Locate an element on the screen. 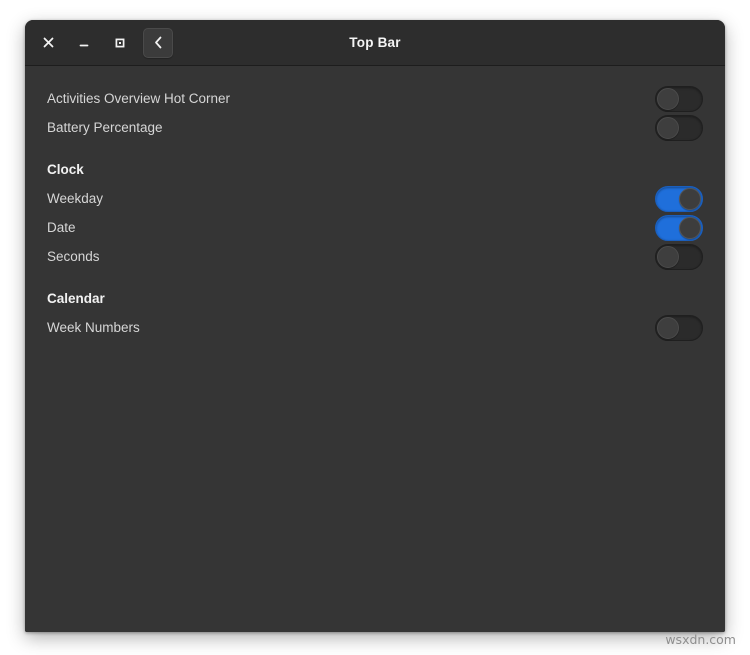 The width and height of the screenshot is (750, 655). maximize-button is located at coordinates (120, 43).